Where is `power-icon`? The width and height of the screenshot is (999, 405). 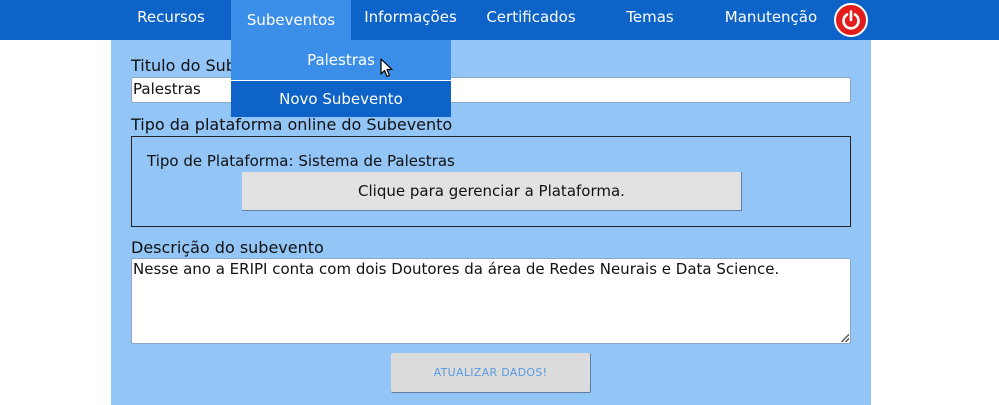 power-icon is located at coordinates (851, 20).